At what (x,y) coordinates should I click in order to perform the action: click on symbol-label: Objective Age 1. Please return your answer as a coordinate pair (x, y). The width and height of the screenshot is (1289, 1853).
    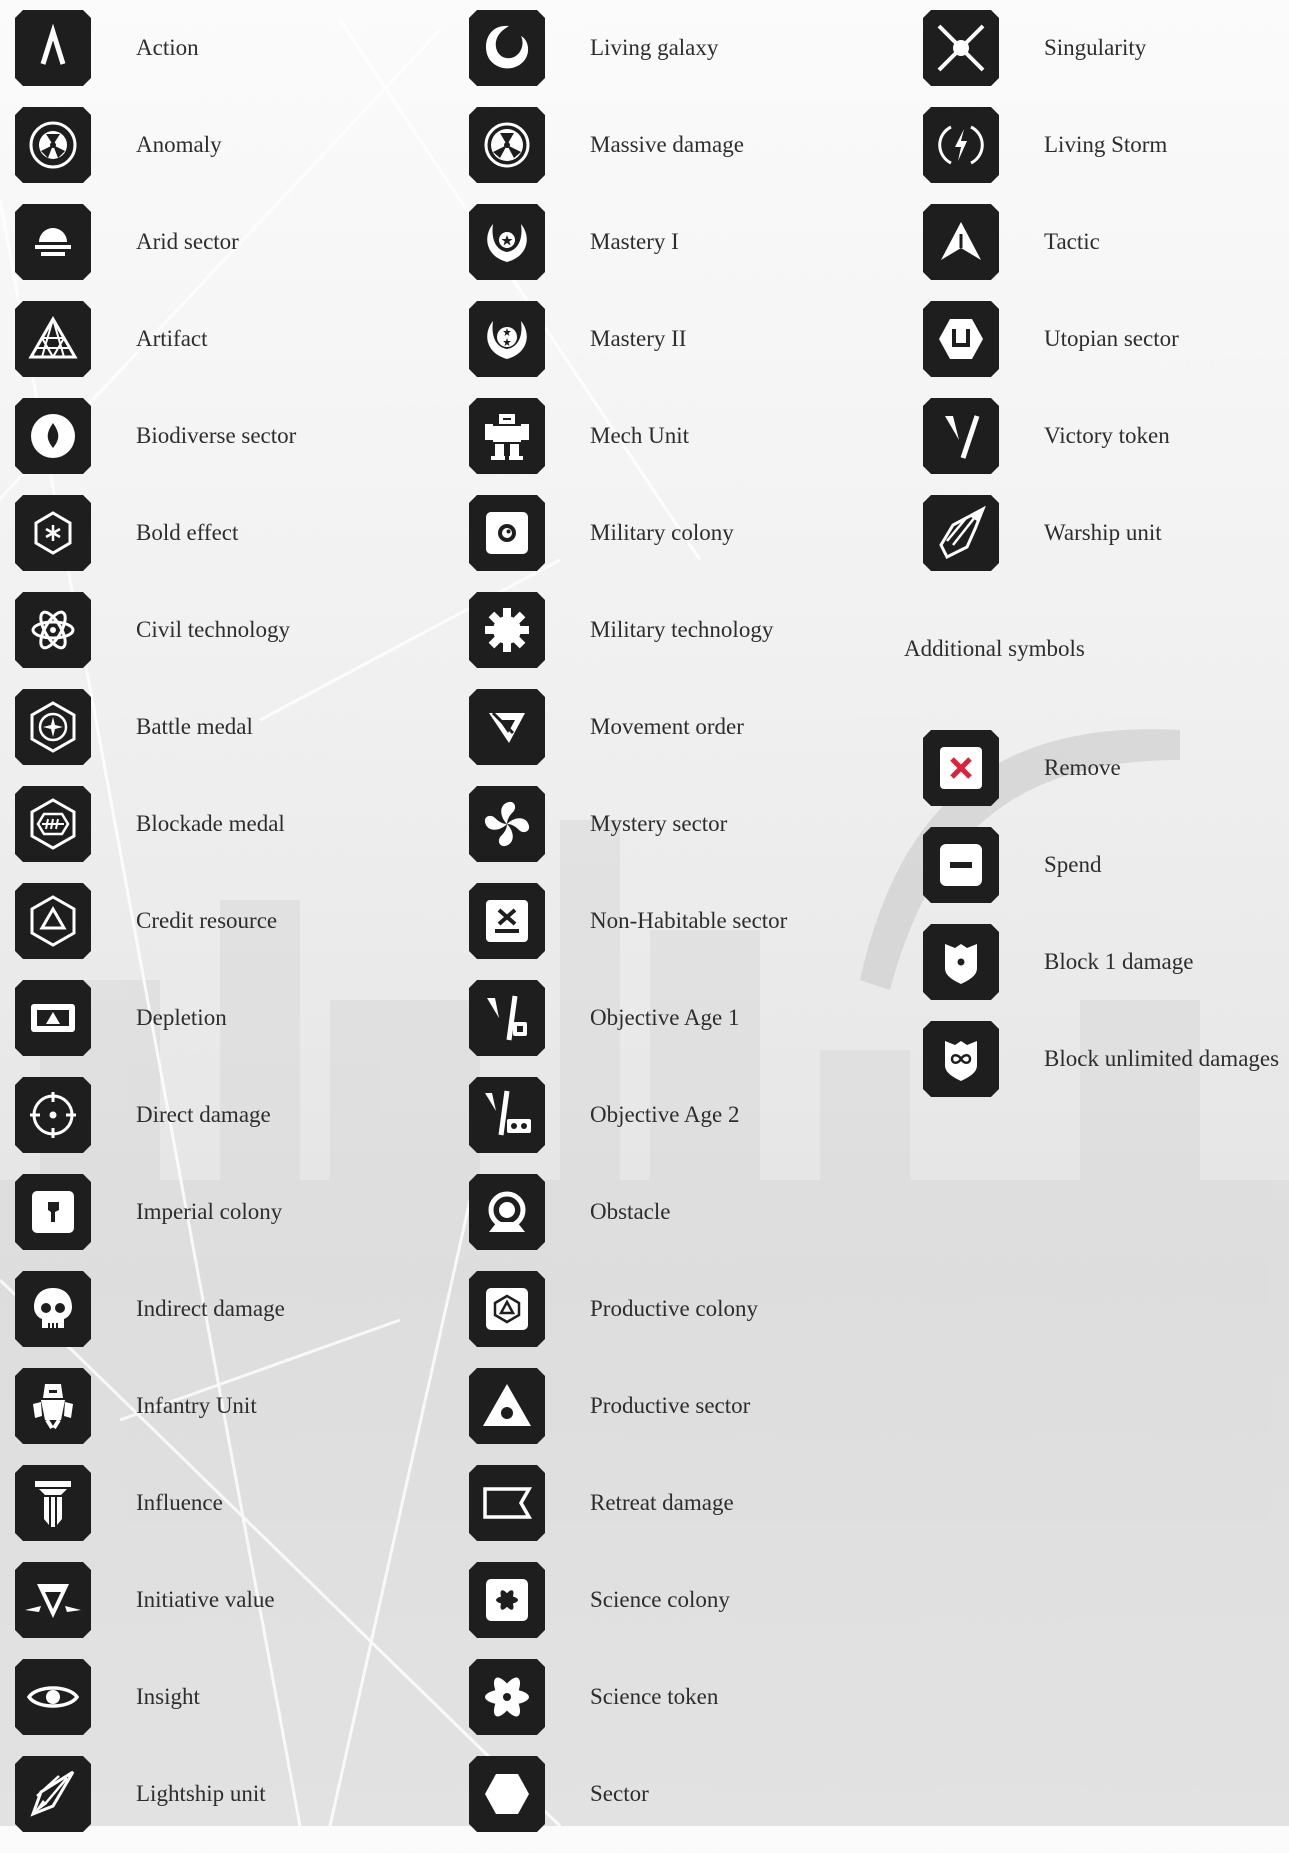
    Looking at the image, I should click on (665, 1017).